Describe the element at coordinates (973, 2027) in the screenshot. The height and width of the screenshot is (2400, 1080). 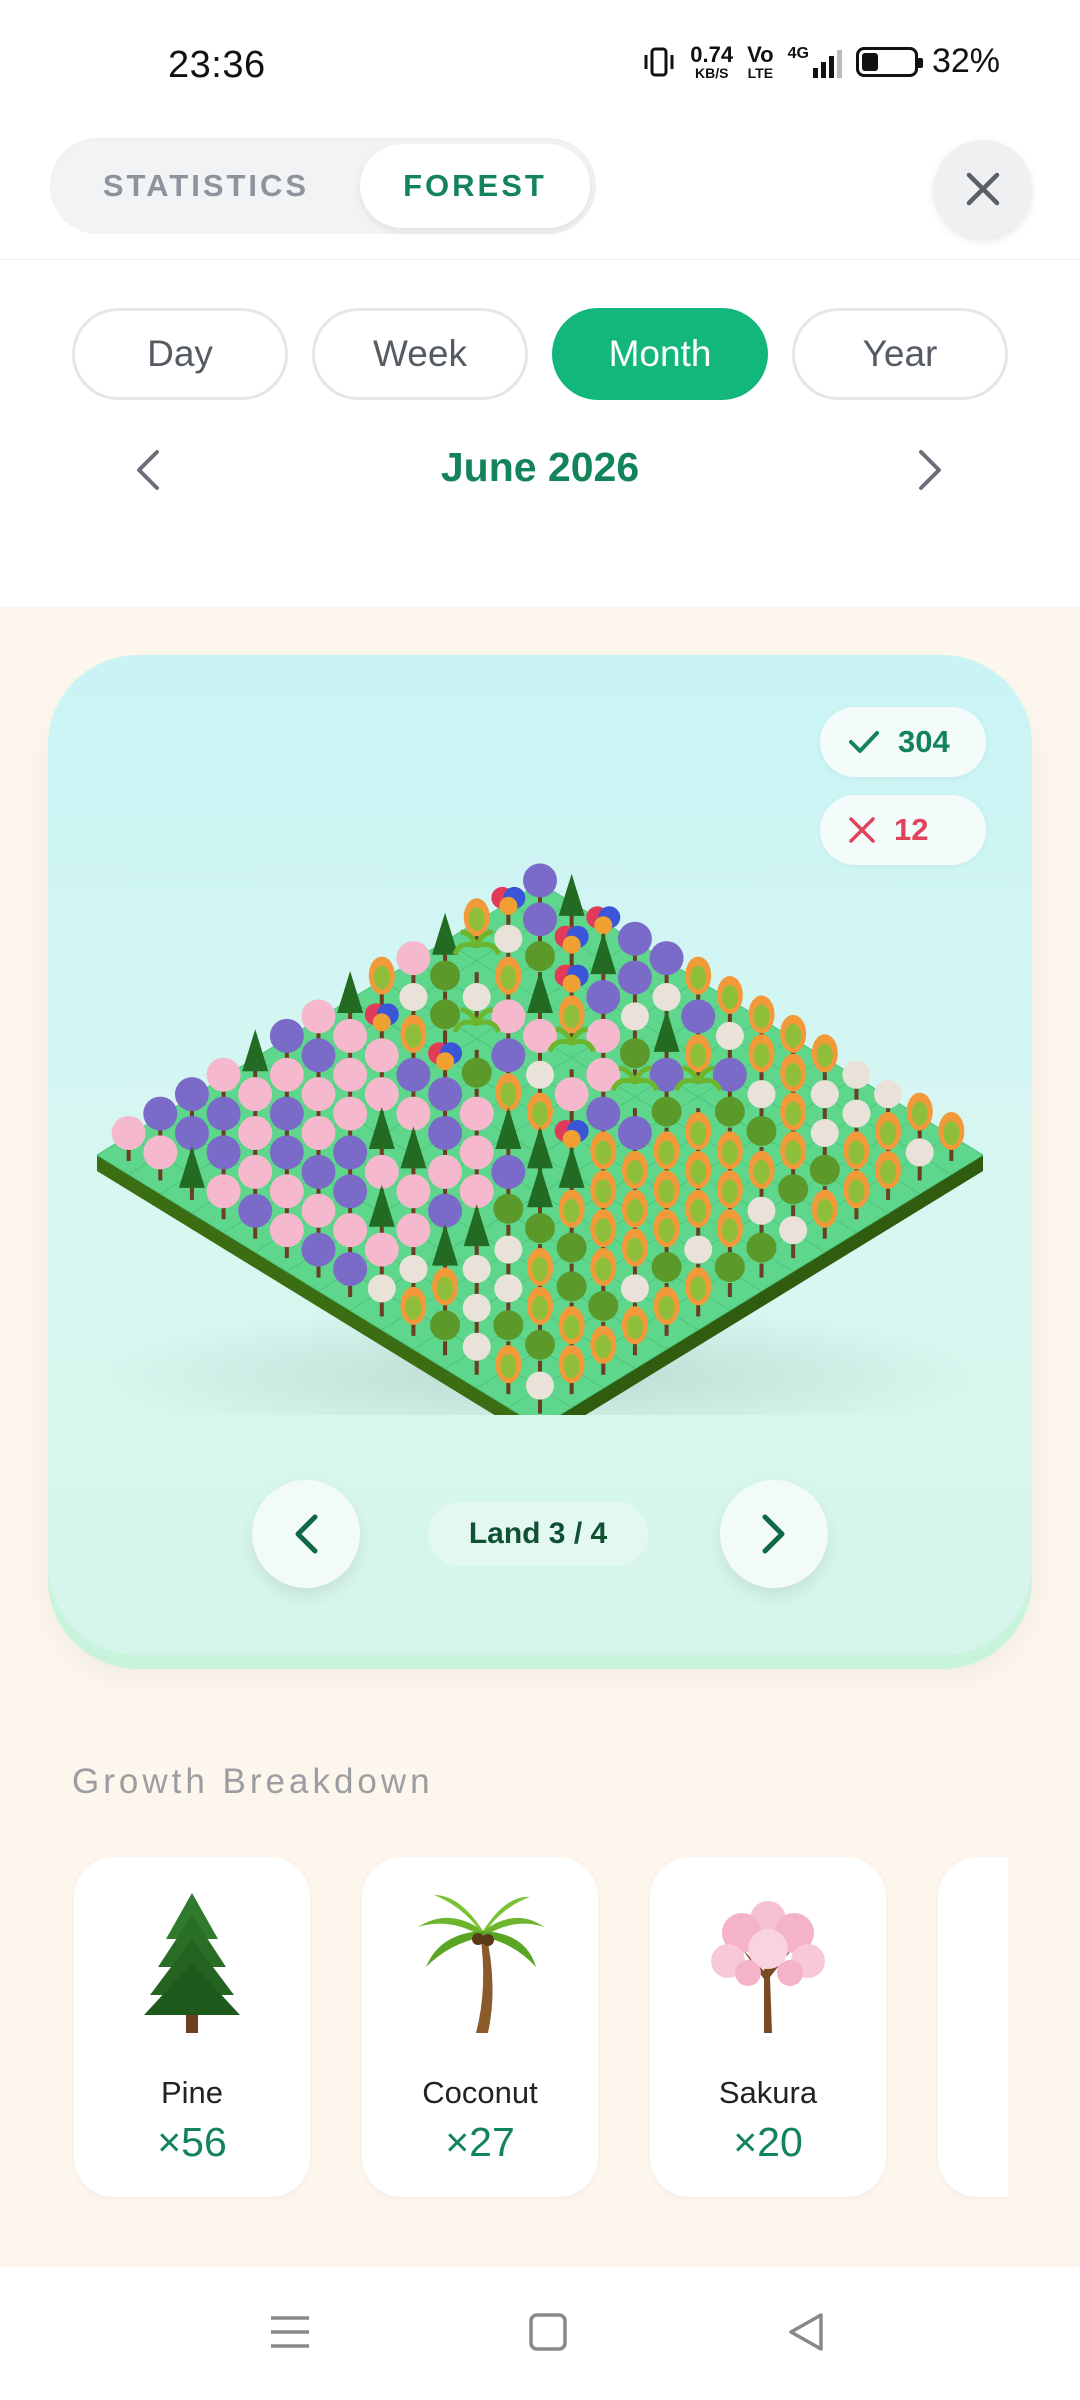
I see `tree-card-partial` at that location.